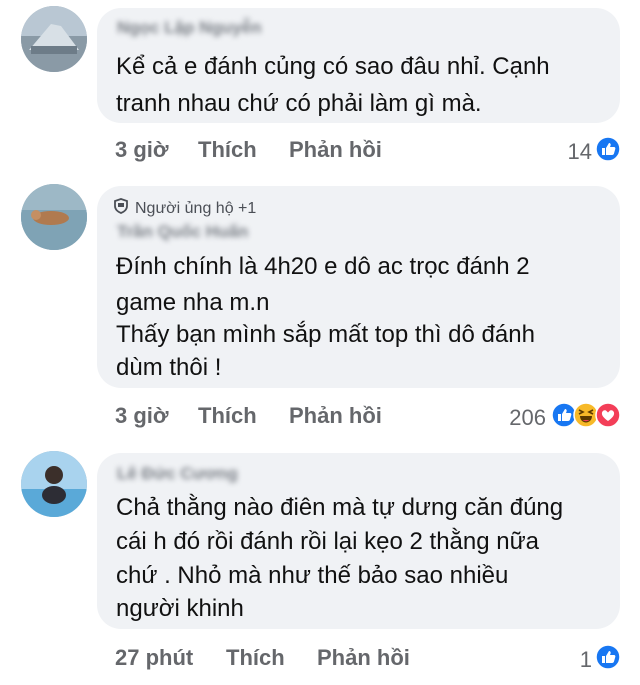 This screenshot has width=640, height=685. What do you see at coordinates (579, 151) in the screenshot?
I see `reaction-count: 14` at bounding box center [579, 151].